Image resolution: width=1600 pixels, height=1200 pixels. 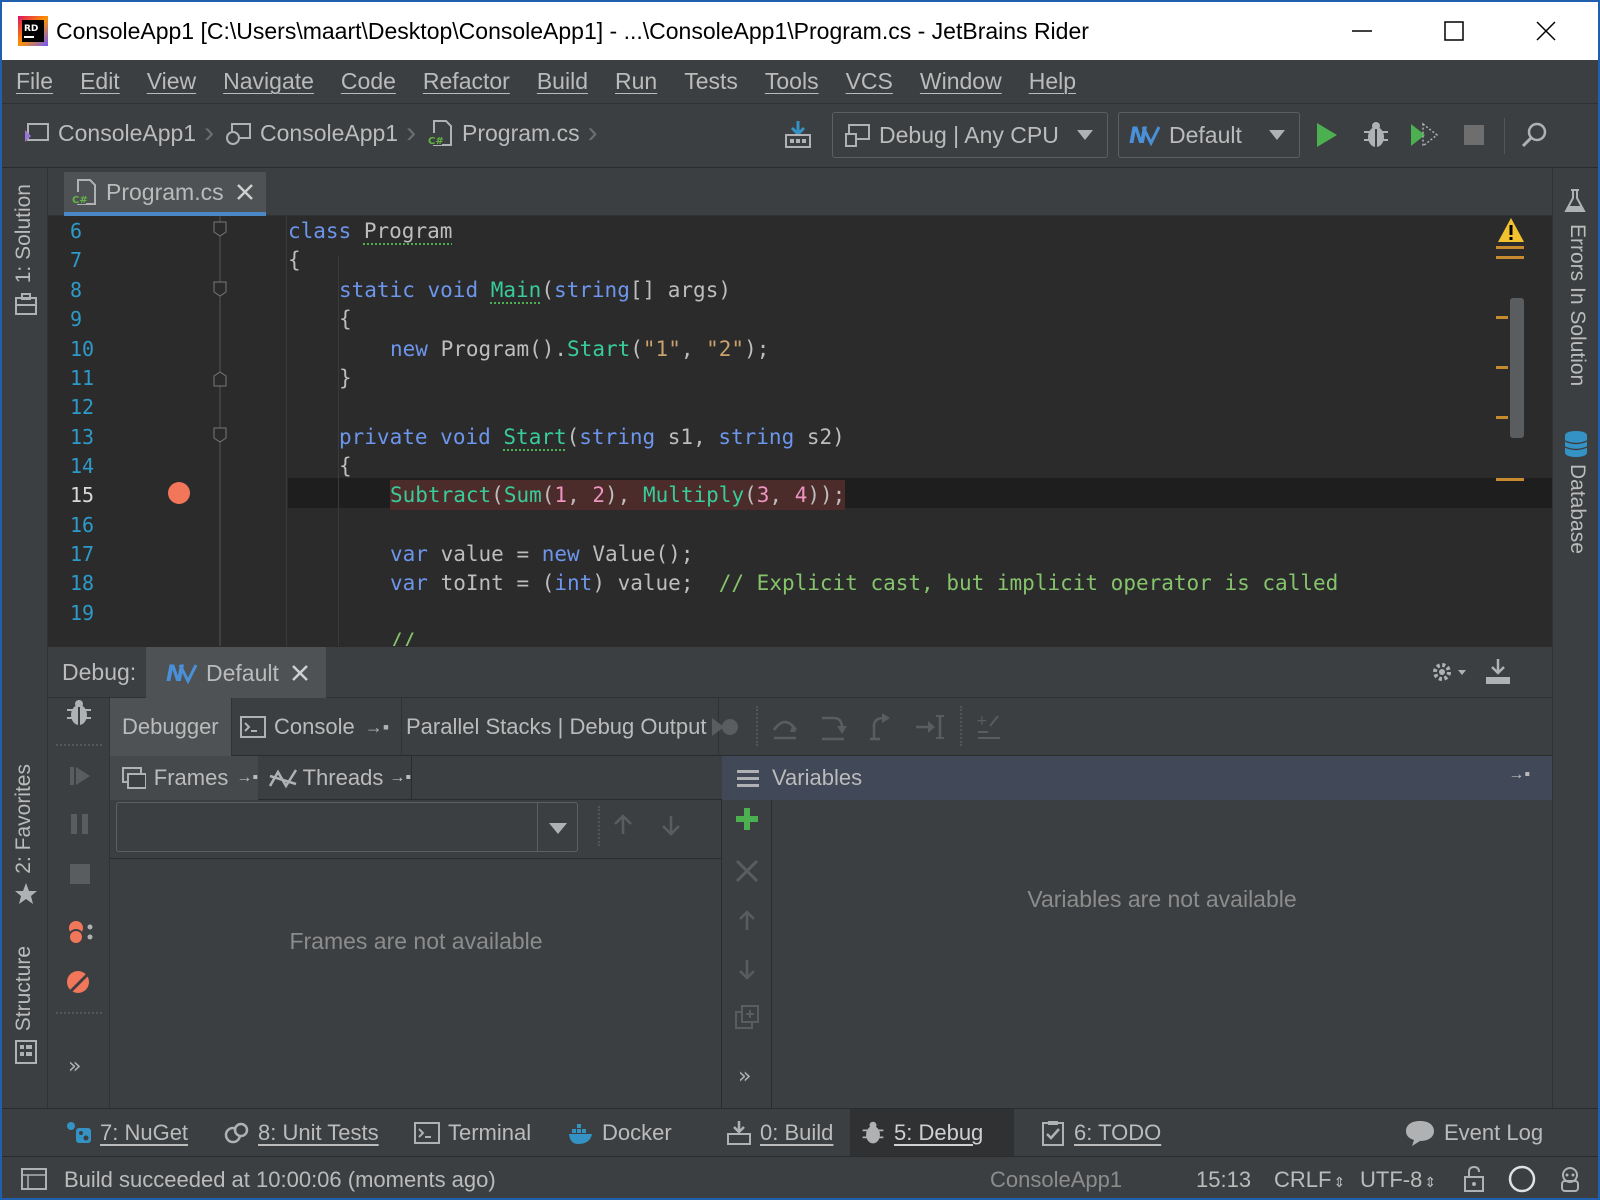 What do you see at coordinates (785, 727) in the screenshot?
I see `step-over-icon` at bounding box center [785, 727].